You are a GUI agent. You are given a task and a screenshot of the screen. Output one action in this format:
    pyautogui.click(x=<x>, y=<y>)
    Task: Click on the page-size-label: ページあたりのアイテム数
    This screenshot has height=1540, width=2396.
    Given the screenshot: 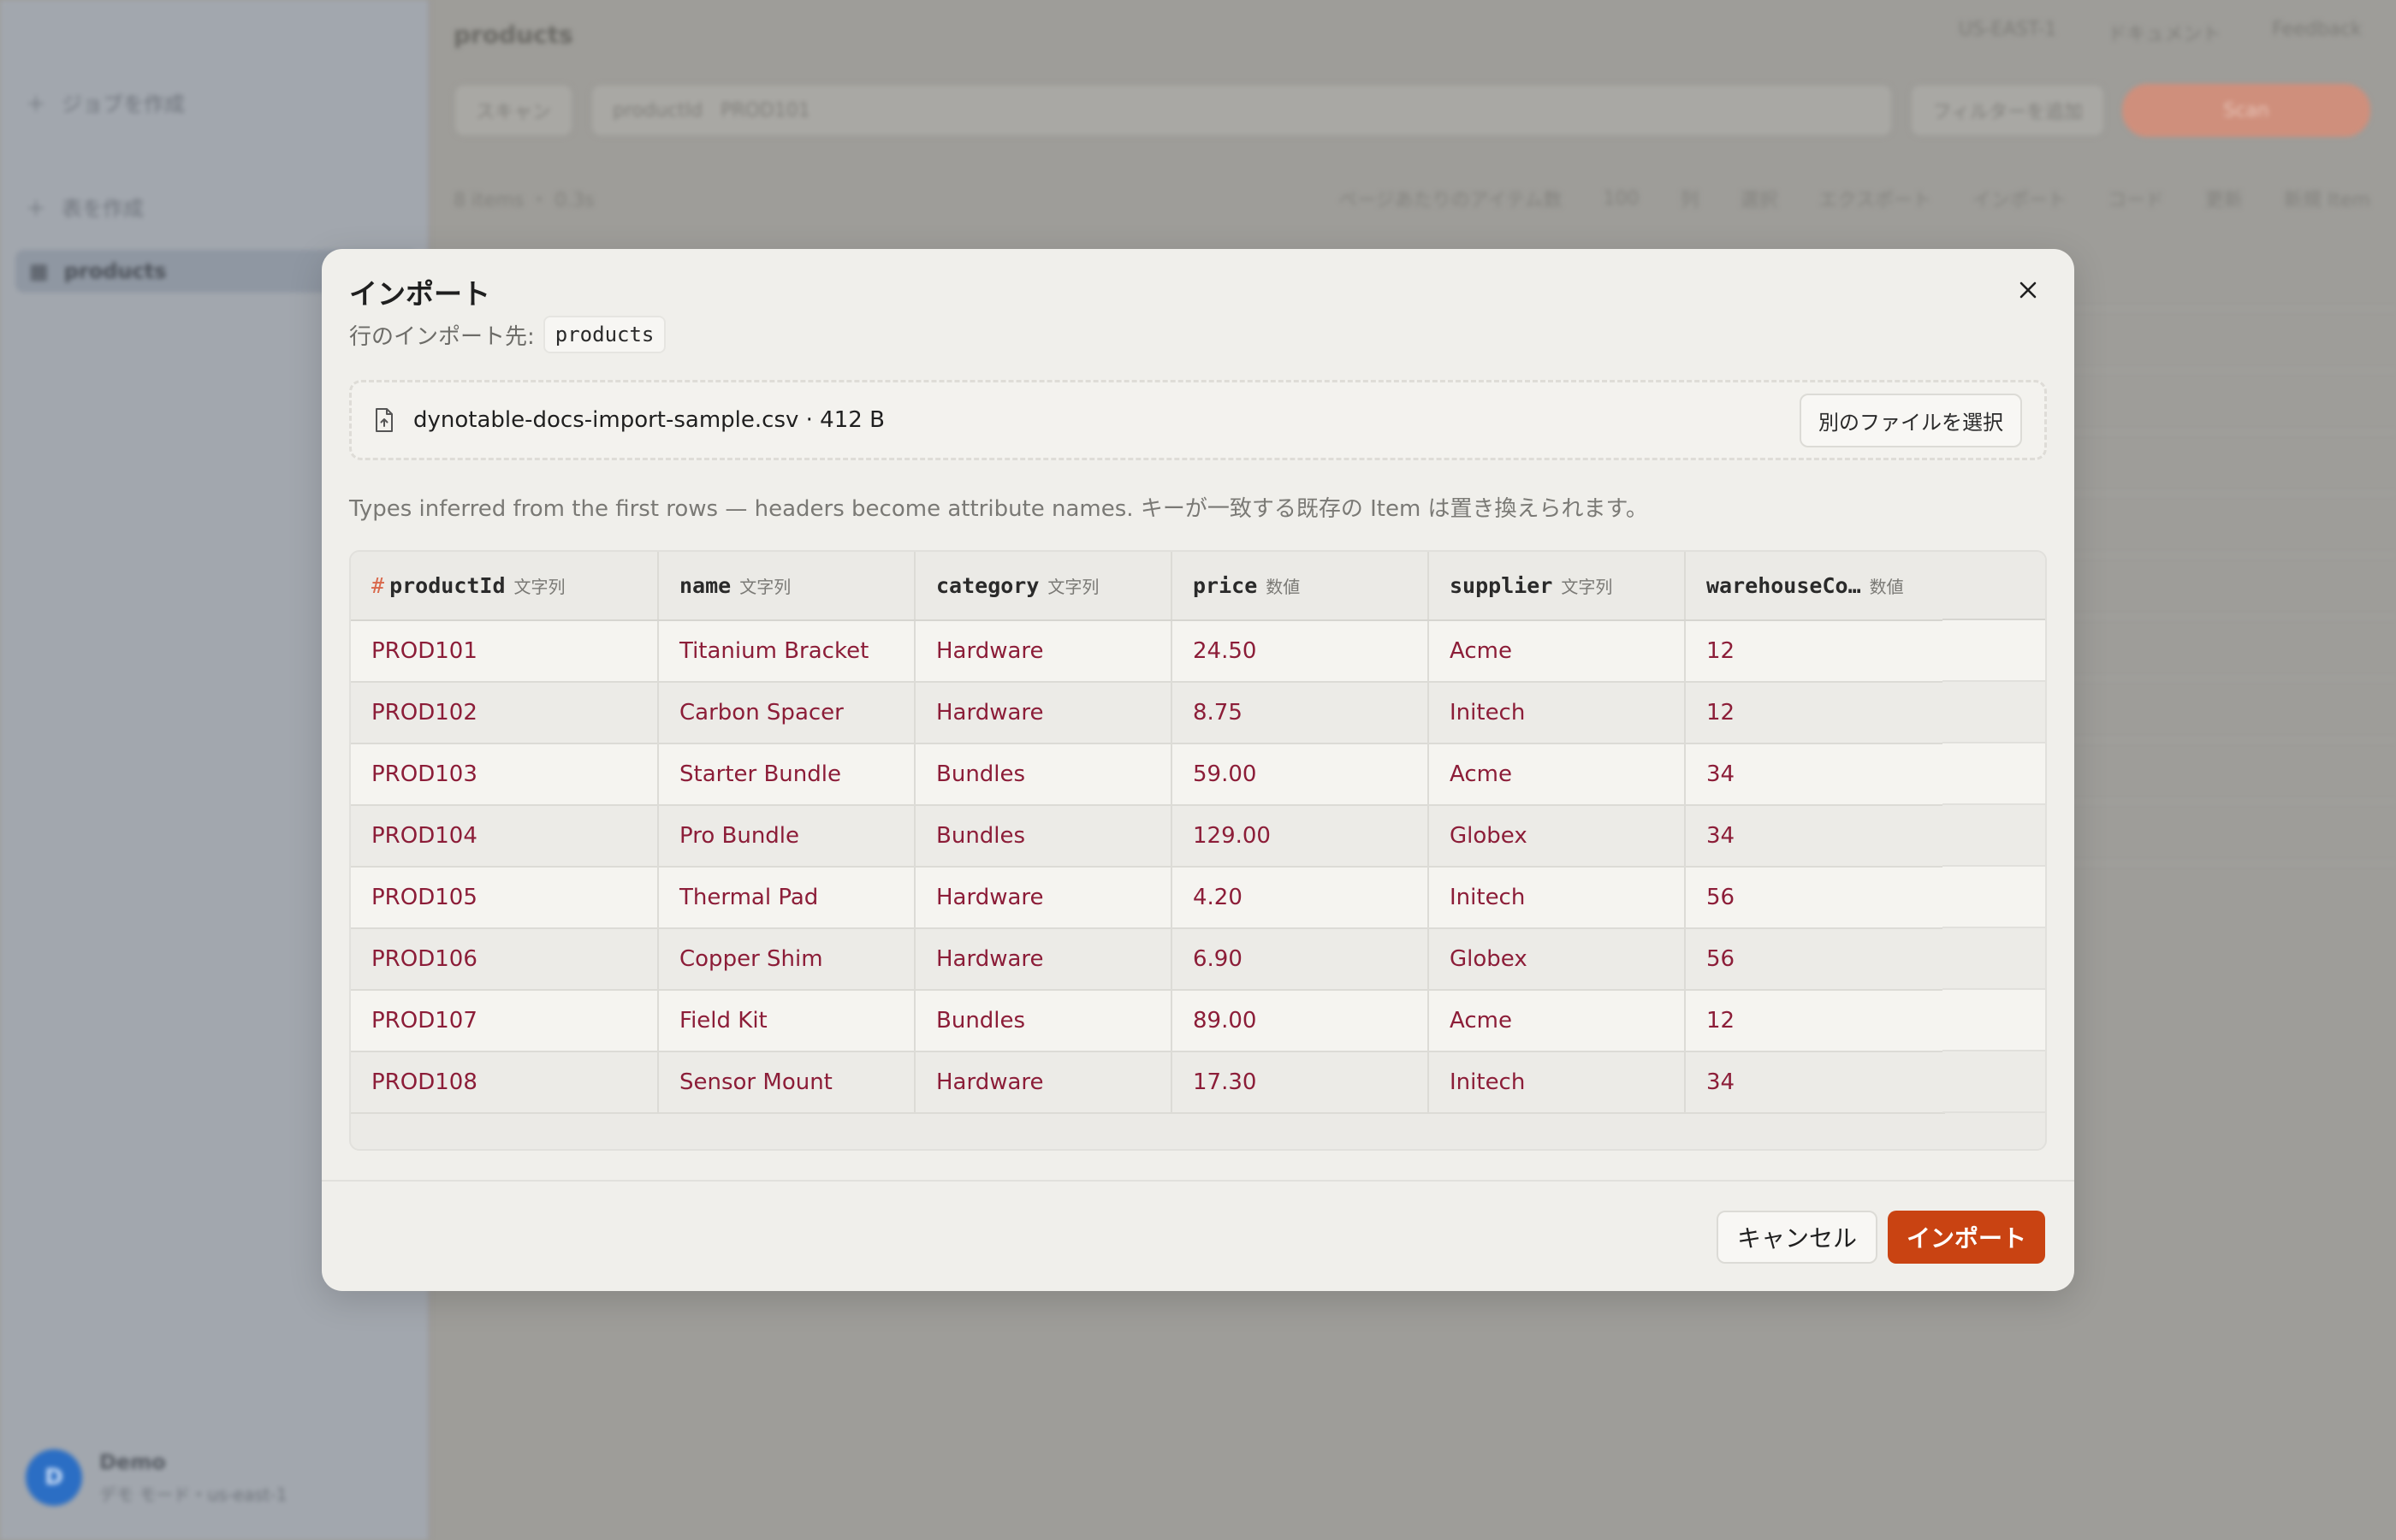 What is the action you would take?
    pyautogui.click(x=1450, y=200)
    